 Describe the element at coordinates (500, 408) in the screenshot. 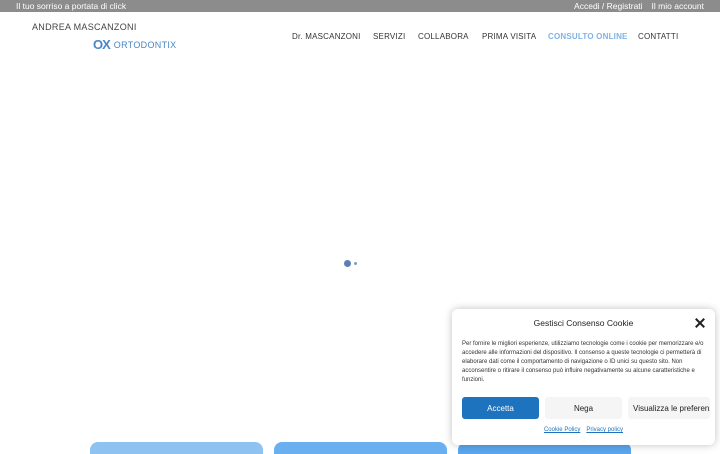

I see `accept-button: Accetta` at that location.